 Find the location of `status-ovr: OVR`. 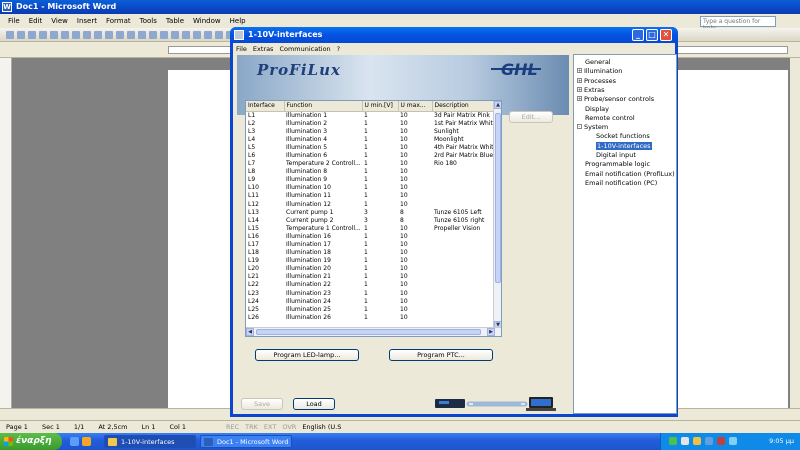

status-ovr: OVR is located at coordinates (289, 427).